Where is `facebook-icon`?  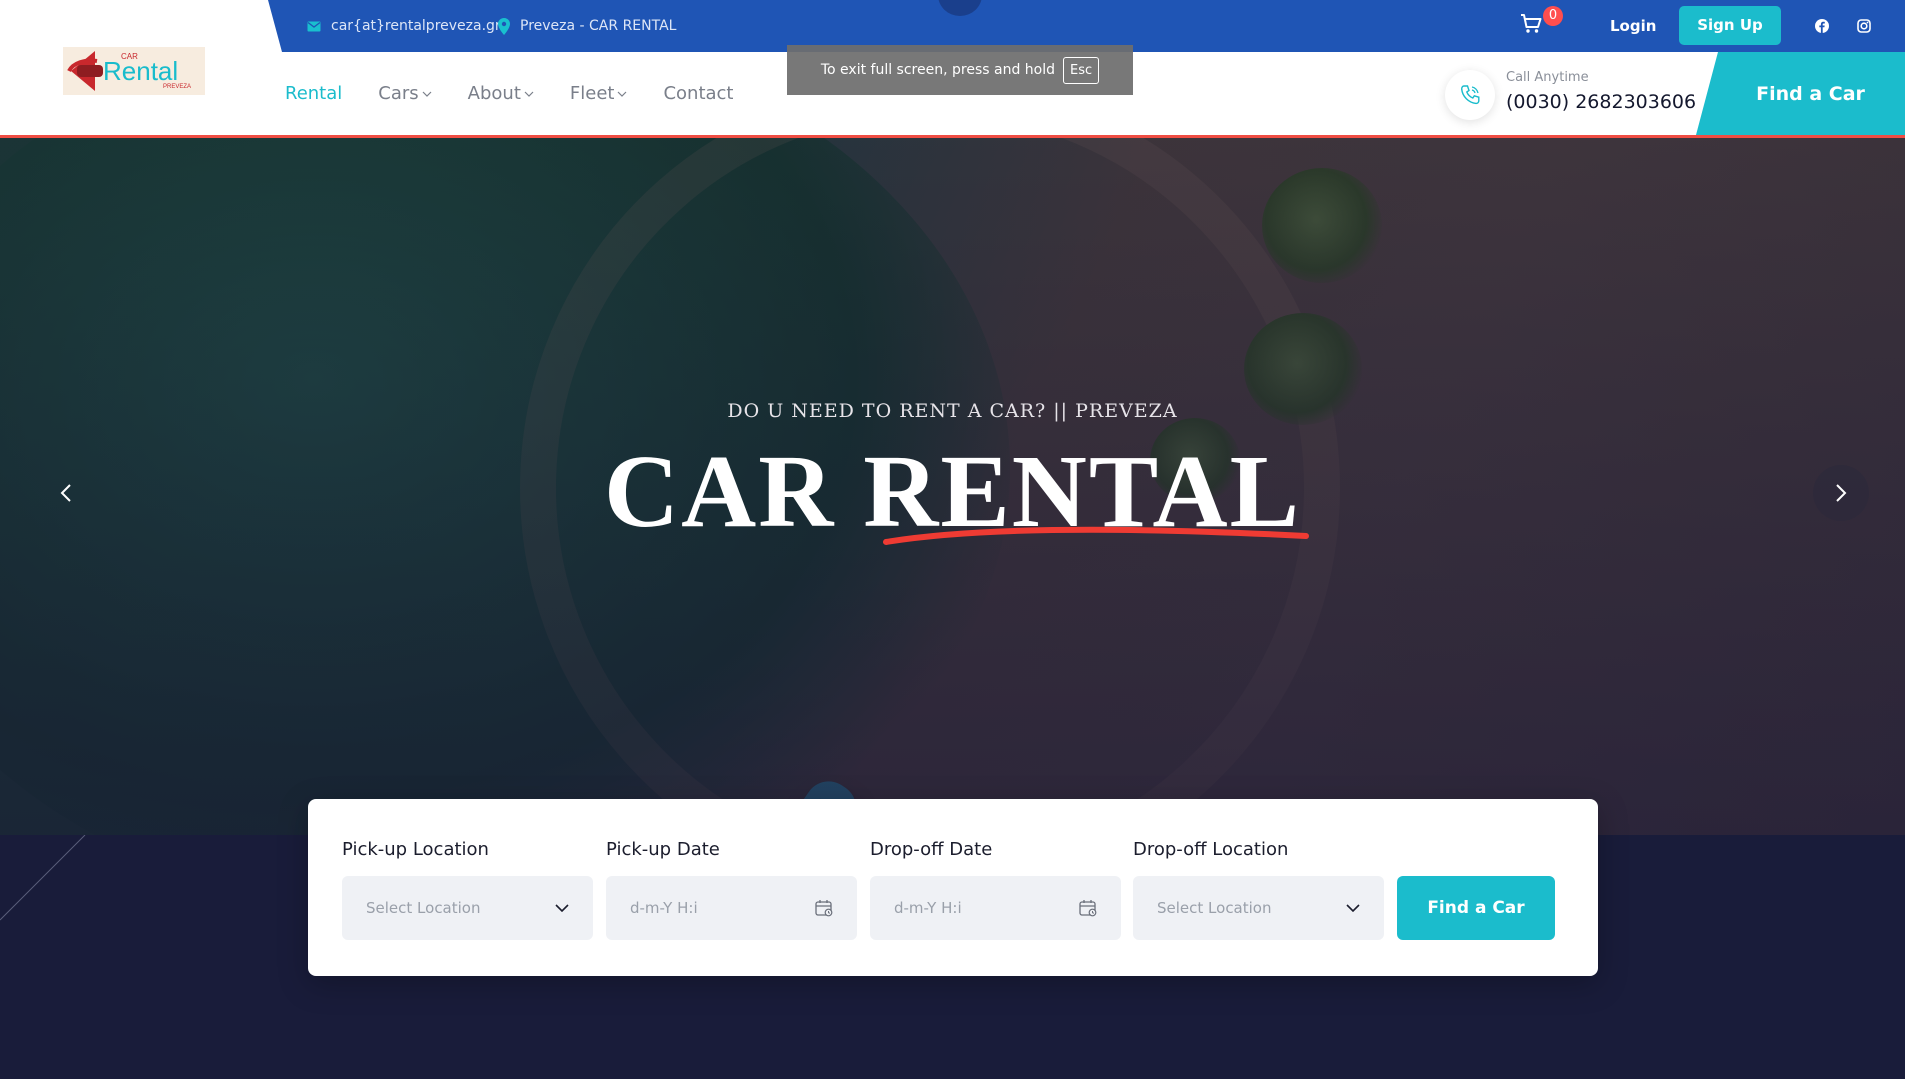
facebook-icon is located at coordinates (1822, 26).